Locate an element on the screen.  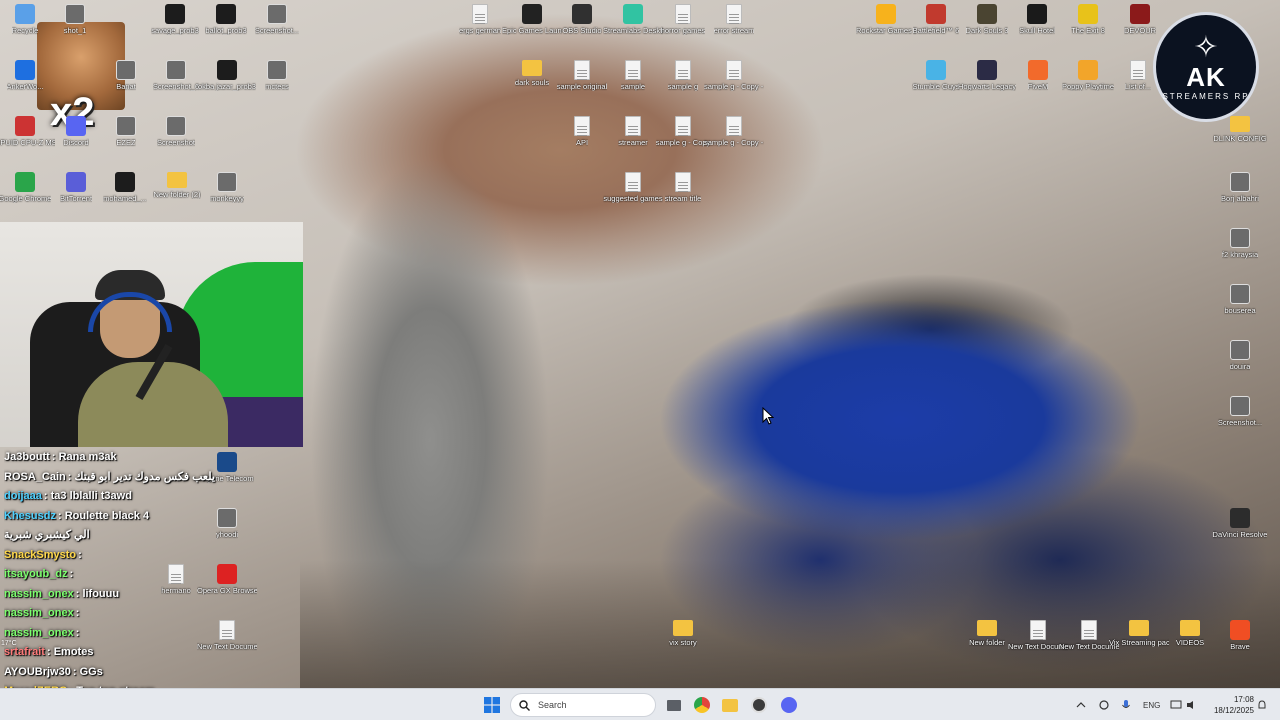
desktop-icon: bouserea is located at coordinates (1240, 299).